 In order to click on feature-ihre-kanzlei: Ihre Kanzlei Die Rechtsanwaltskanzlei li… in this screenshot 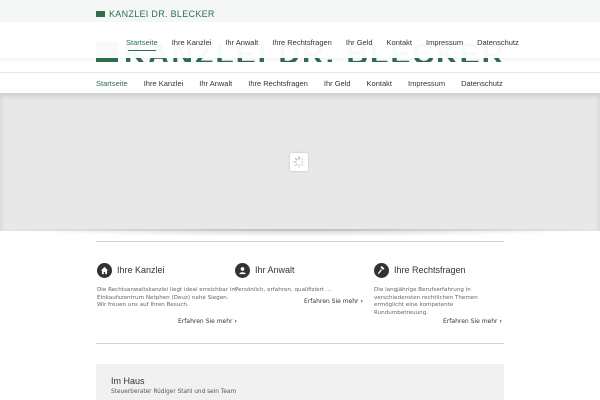, I will do `click(167, 293)`.